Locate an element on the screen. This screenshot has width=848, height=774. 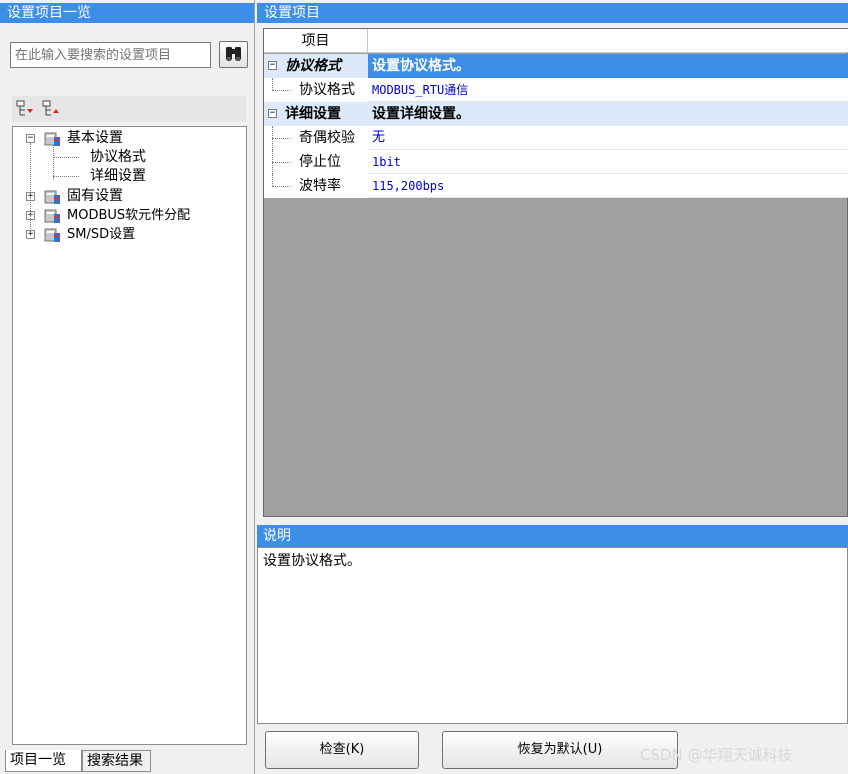
settings-items-title: 设置项目 is located at coordinates (552, 13).